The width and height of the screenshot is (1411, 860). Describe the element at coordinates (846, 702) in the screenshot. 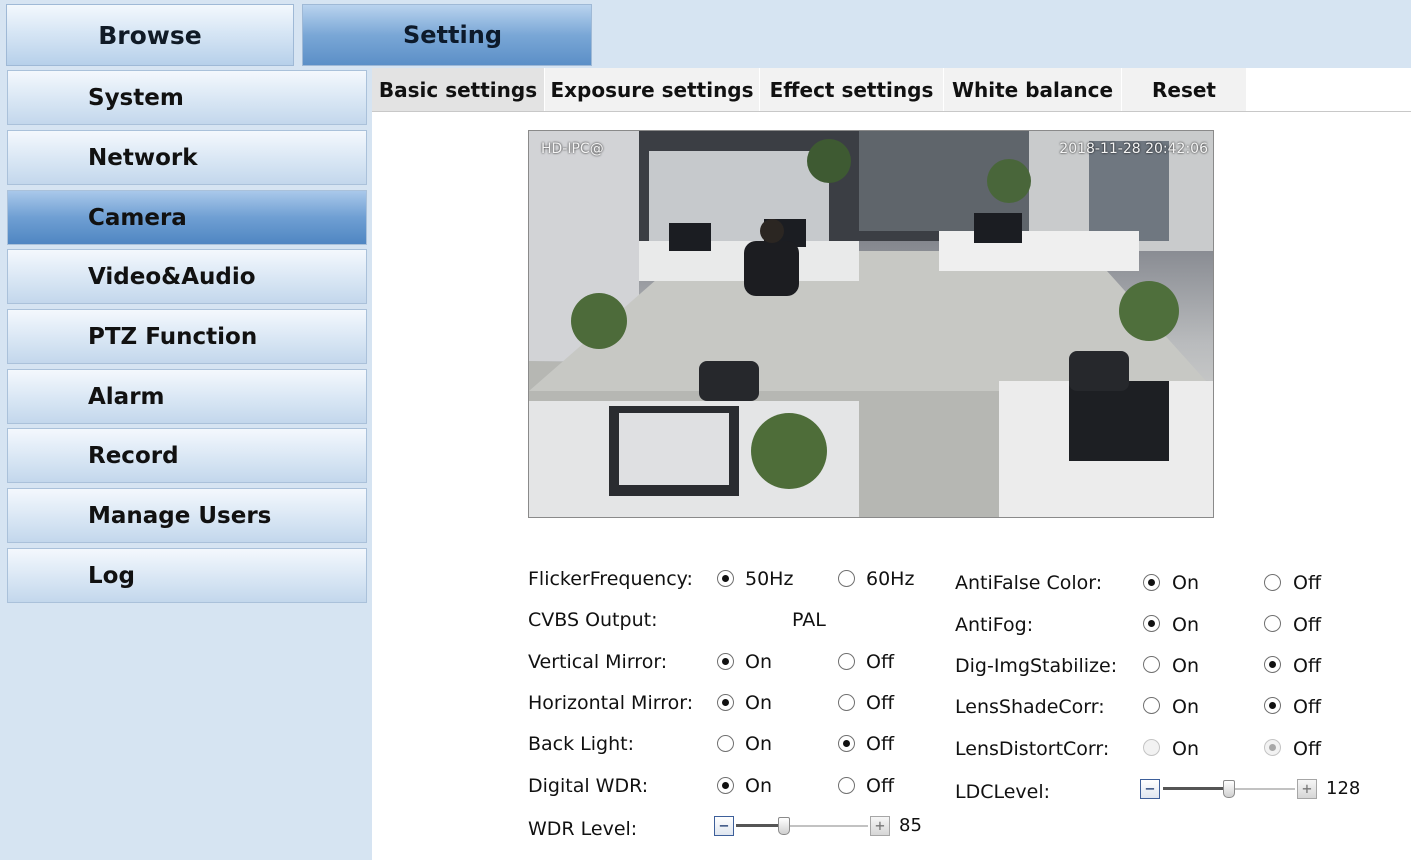

I see `horizontal-mirror-off-radio` at that location.